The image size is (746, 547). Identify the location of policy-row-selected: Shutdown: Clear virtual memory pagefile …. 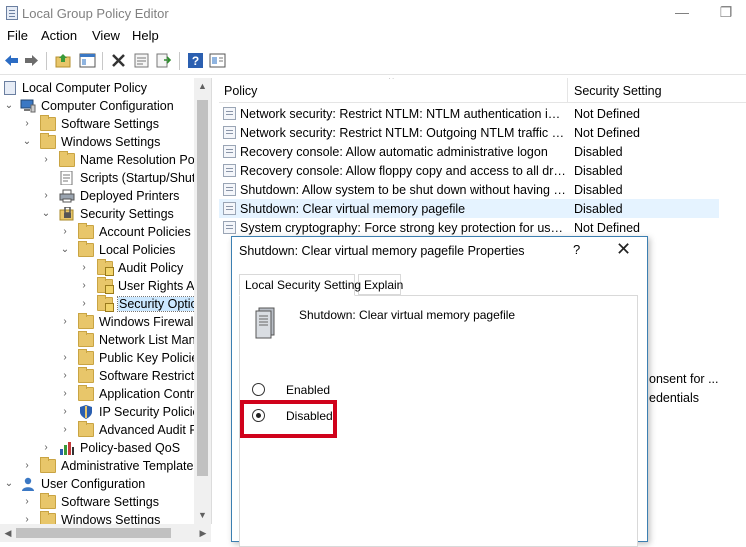
(469, 208).